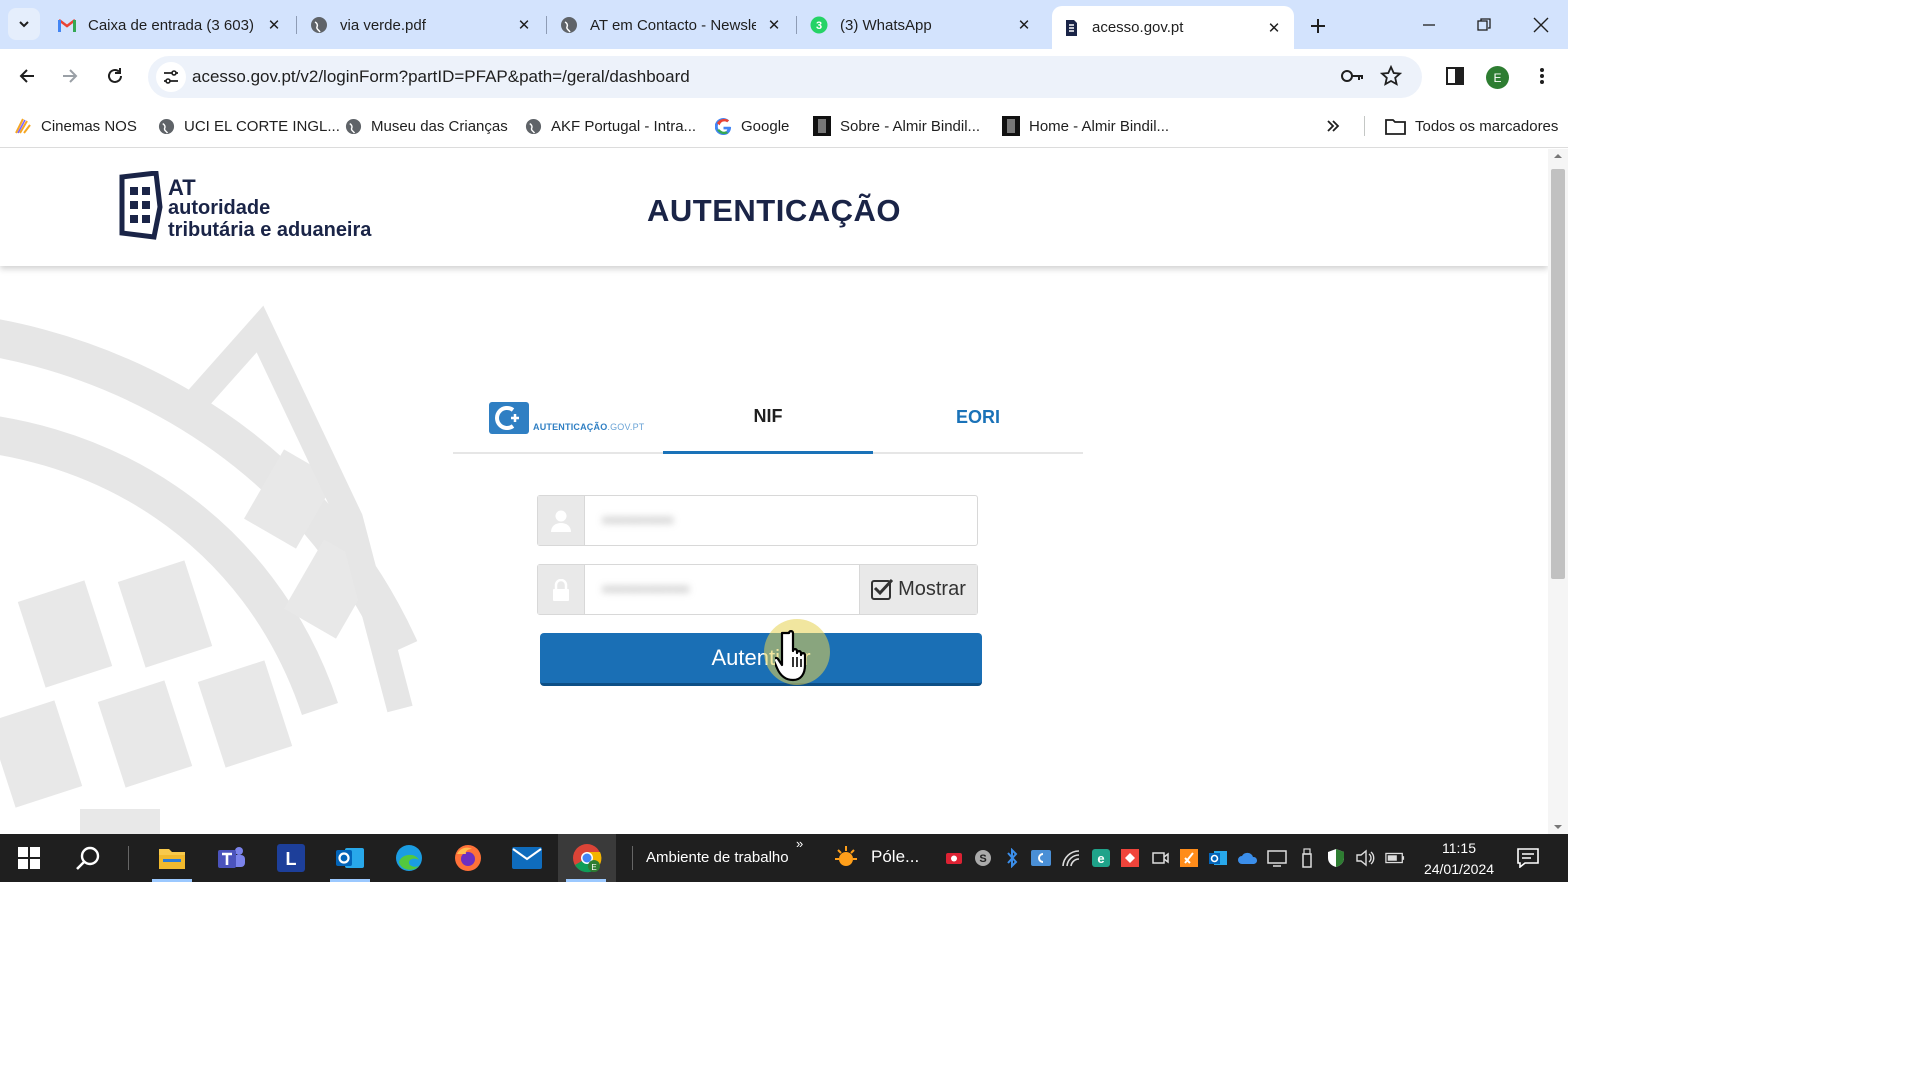 The width and height of the screenshot is (1919, 1079). I want to click on tray-bluetooth-icon, so click(1012, 858).